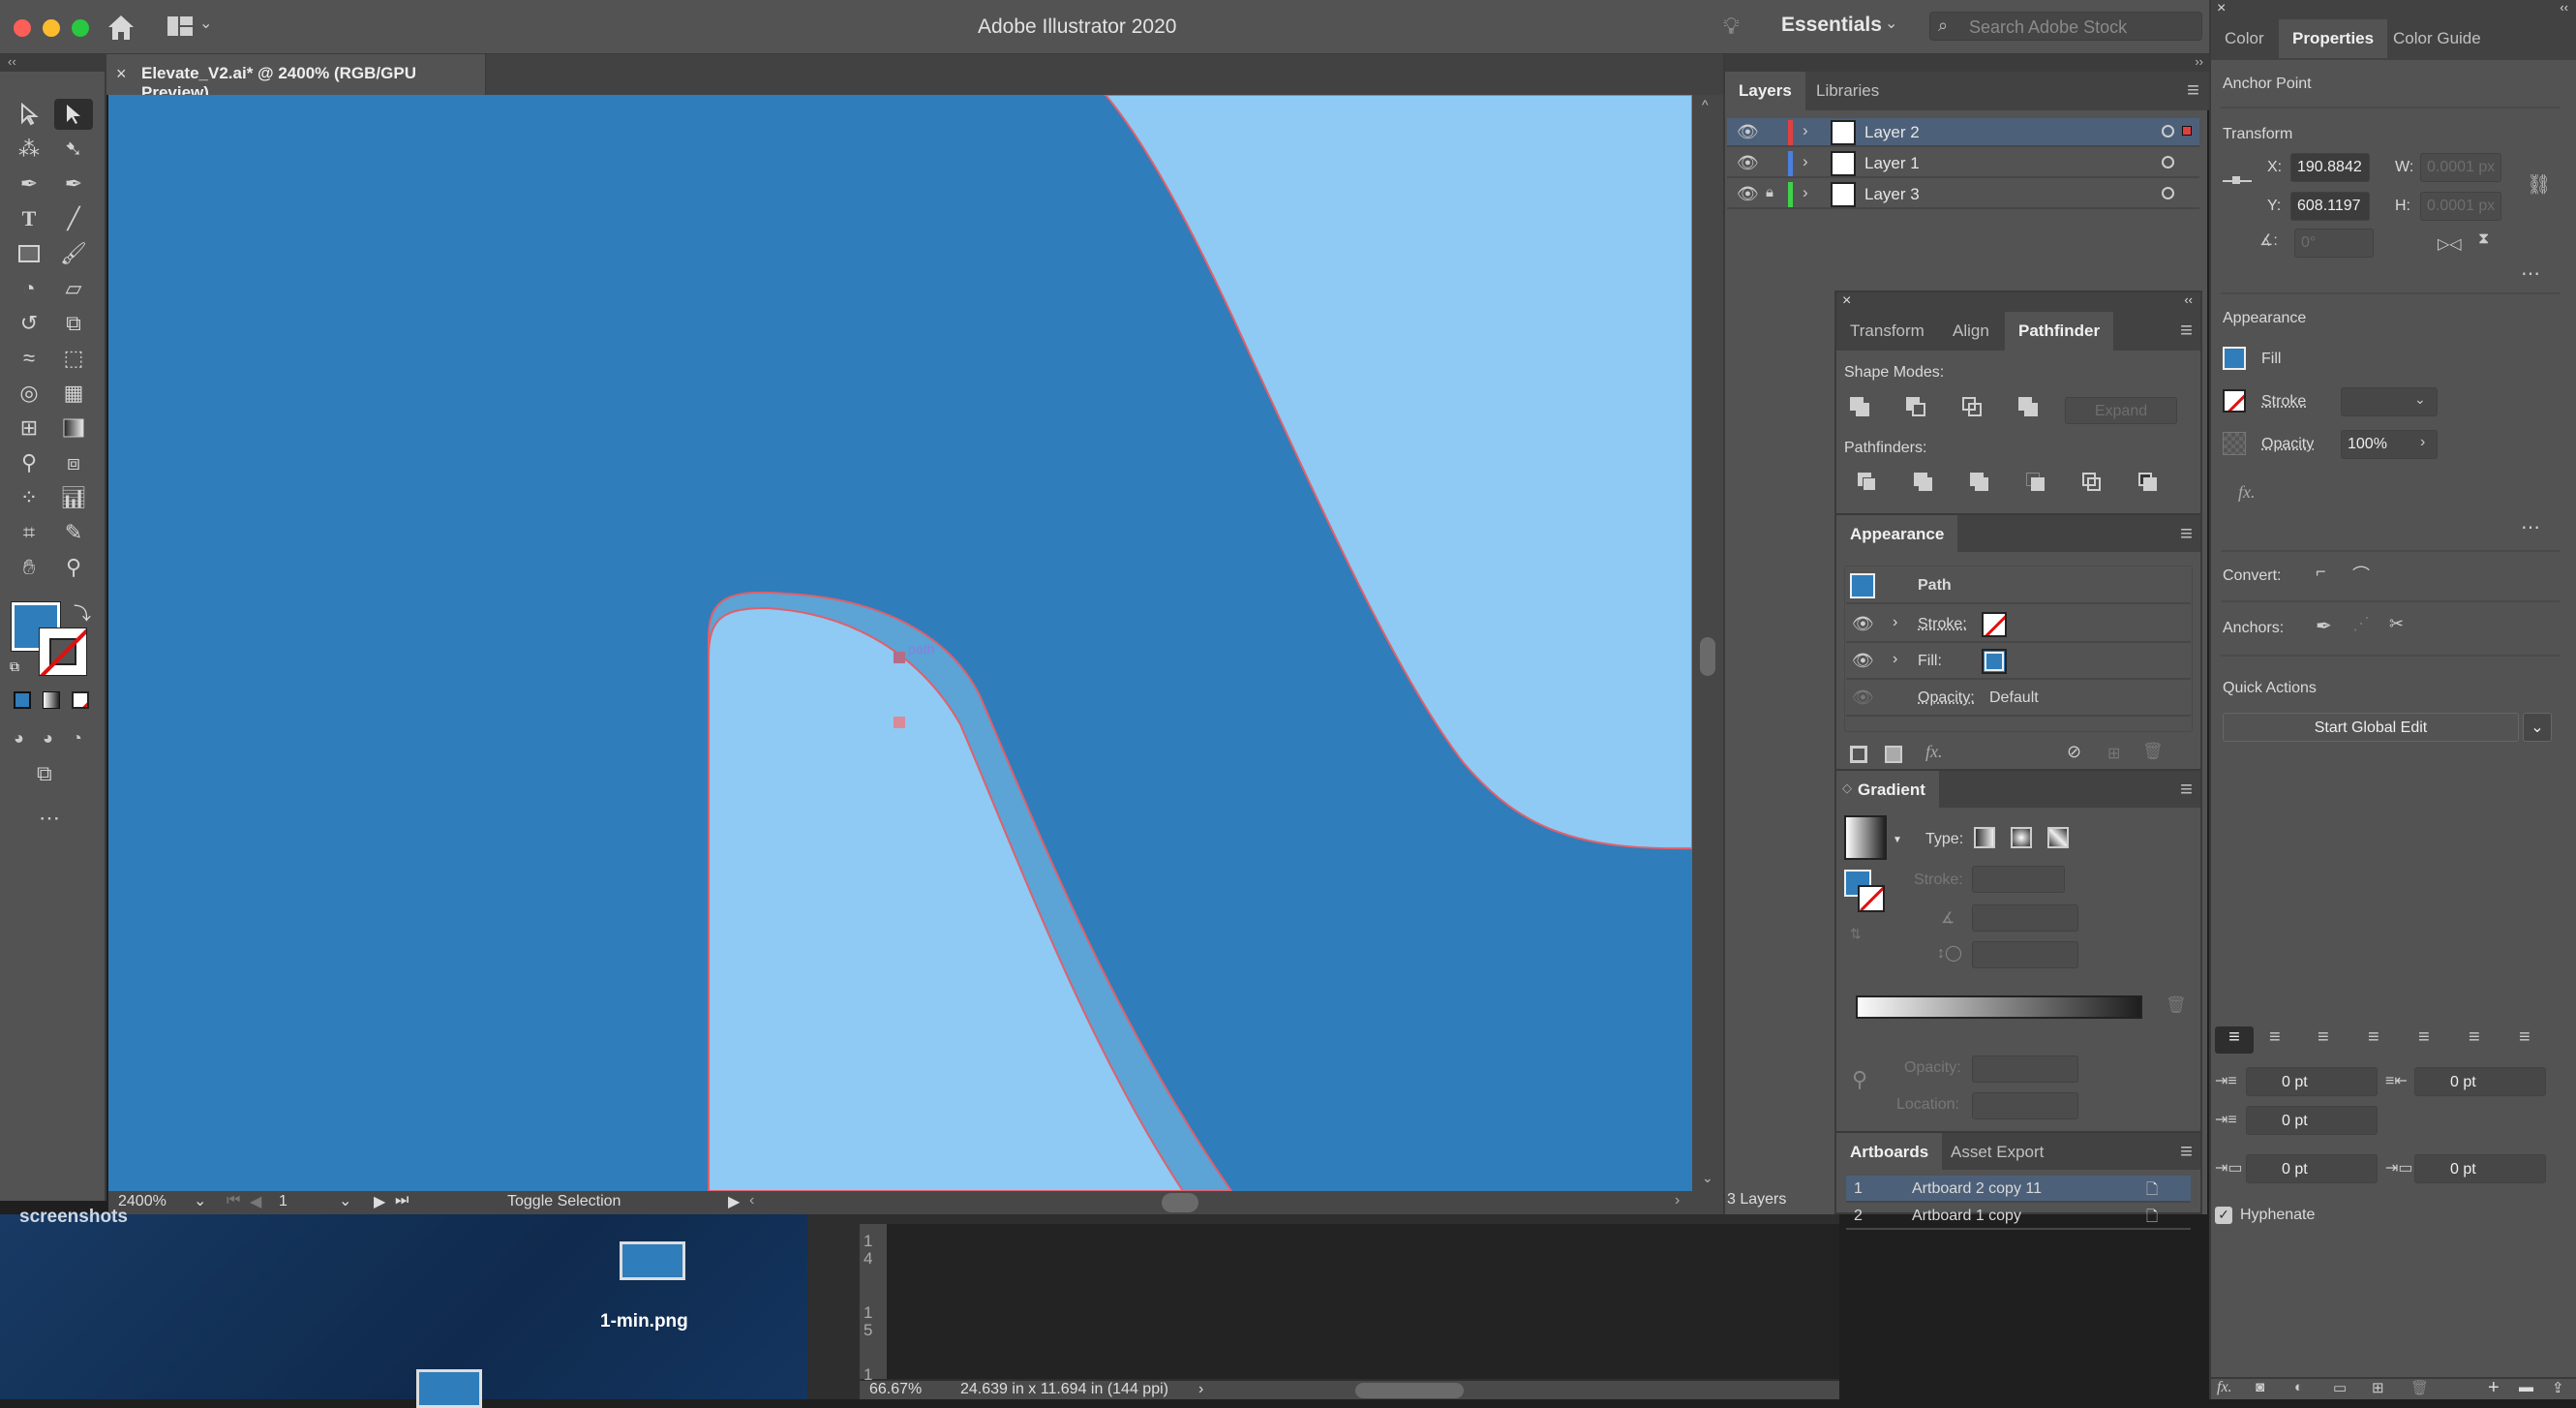  What do you see at coordinates (1963, 163) in the screenshot?
I see `layer-row: 👁︎ › Layer 1` at bounding box center [1963, 163].